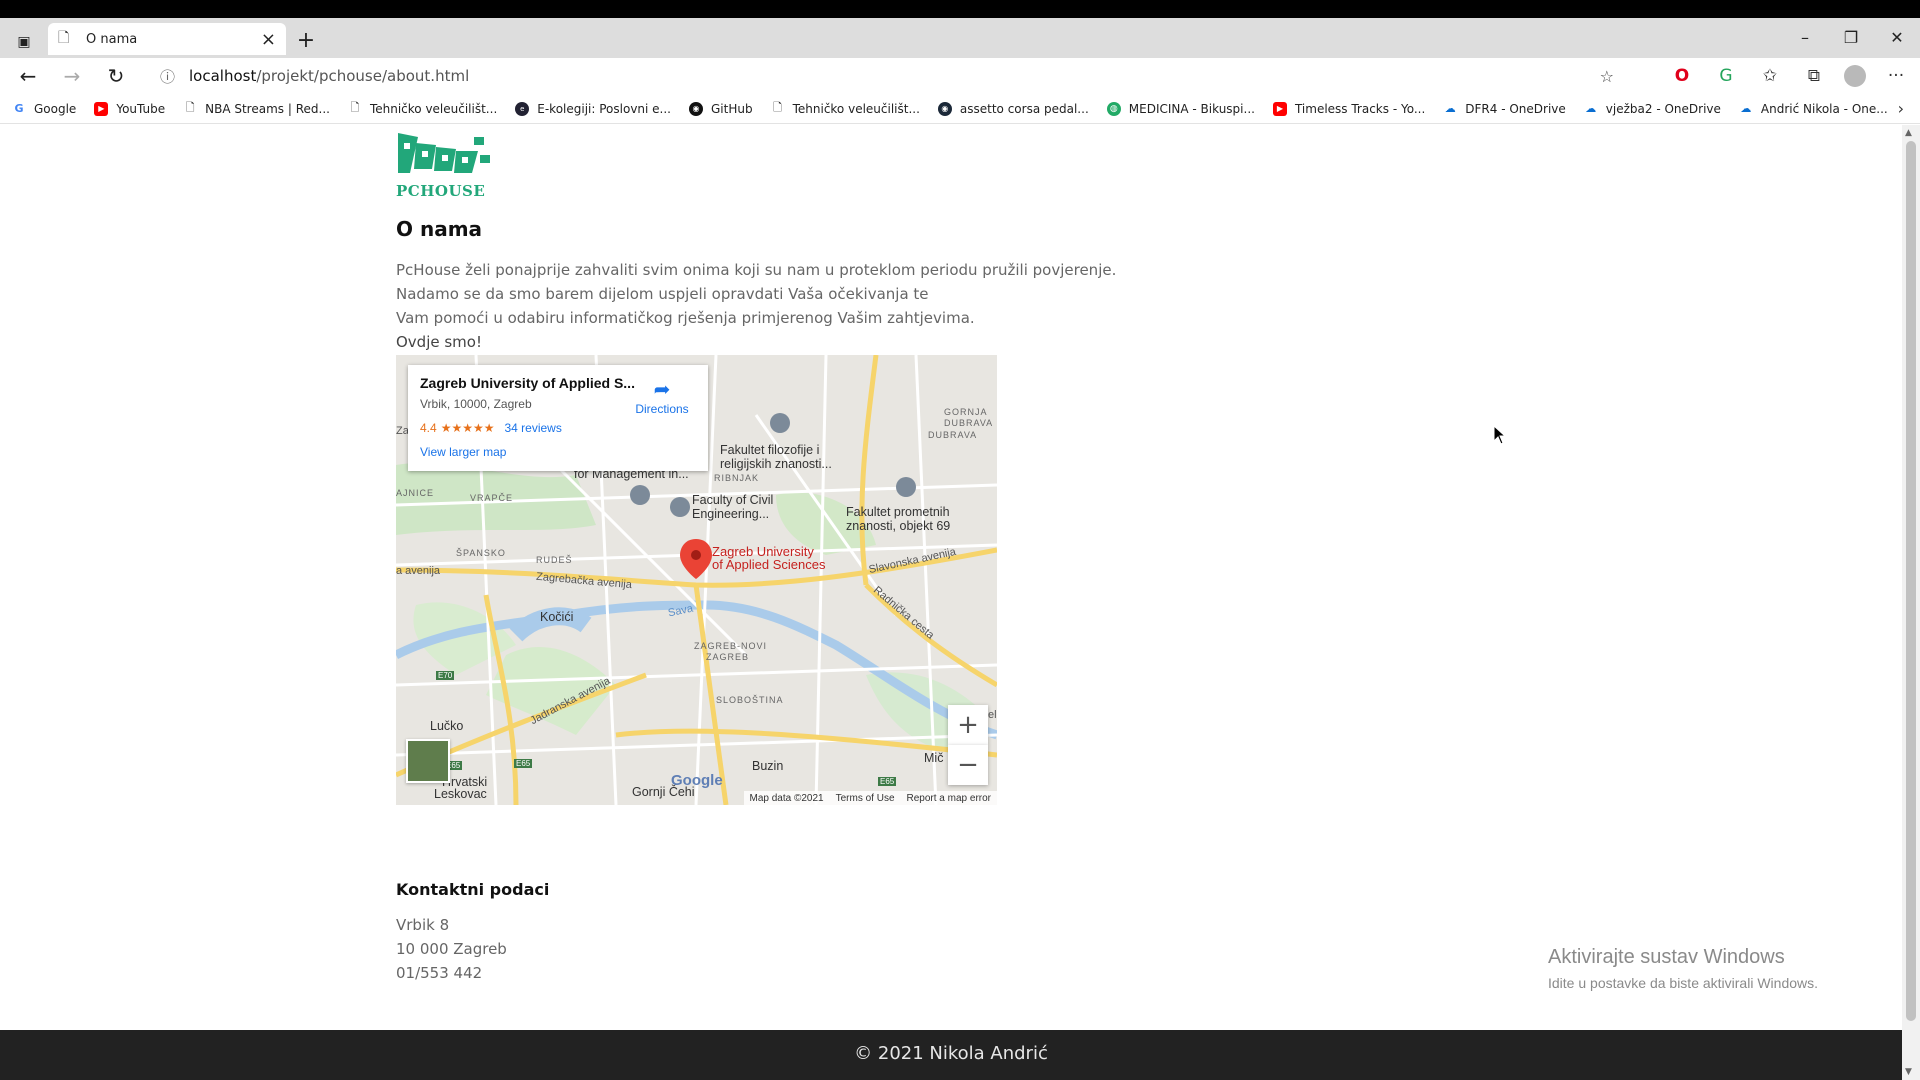  I want to click on page-scrollbar: ▲ ▼, so click(1911, 602).